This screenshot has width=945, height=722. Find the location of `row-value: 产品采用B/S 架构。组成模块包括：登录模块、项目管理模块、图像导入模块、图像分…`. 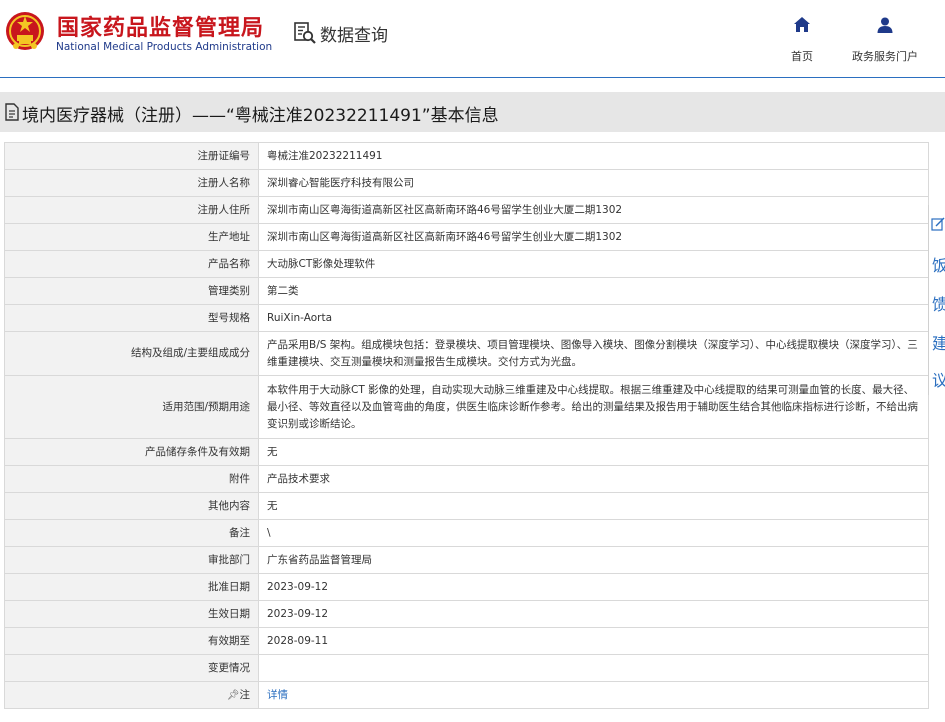

row-value: 产品采用B/S 架构。组成模块包括：登录模块、项目管理模块、图像导入模块、图像分… is located at coordinates (593, 353).